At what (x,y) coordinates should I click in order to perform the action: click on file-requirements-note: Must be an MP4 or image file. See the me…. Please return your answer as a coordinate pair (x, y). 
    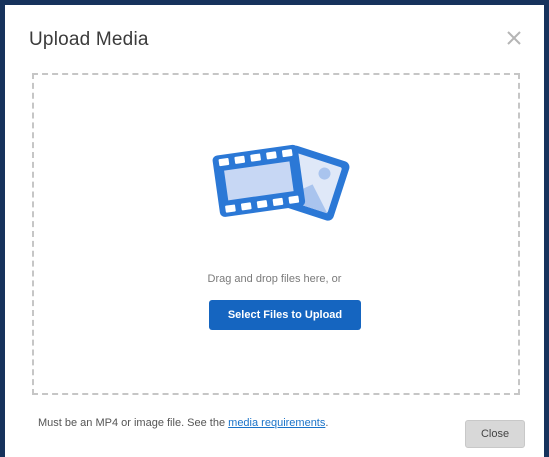
    Looking at the image, I should click on (183, 423).